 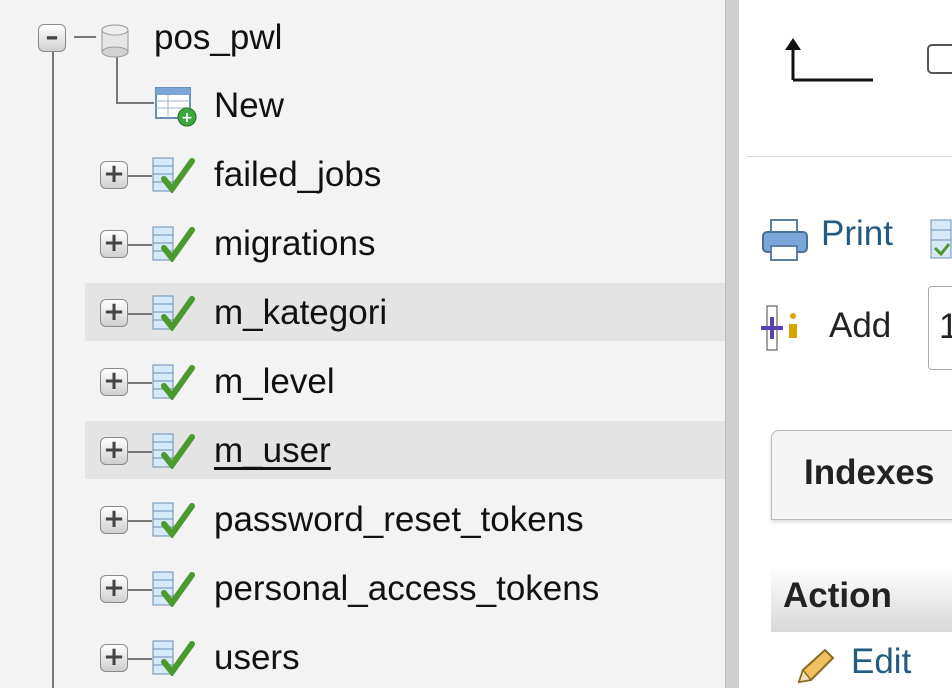 What do you see at coordinates (939, 59) in the screenshot?
I see `check-all-checkbox` at bounding box center [939, 59].